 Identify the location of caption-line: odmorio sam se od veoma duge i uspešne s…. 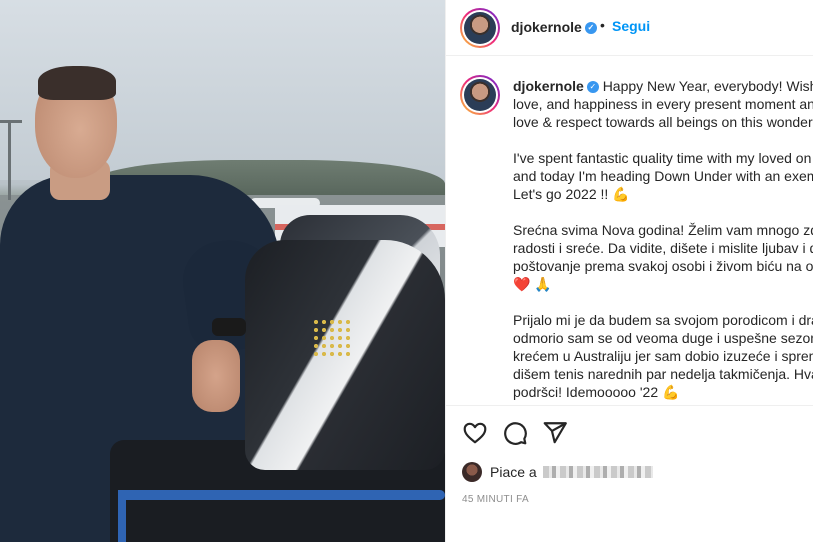
(663, 338).